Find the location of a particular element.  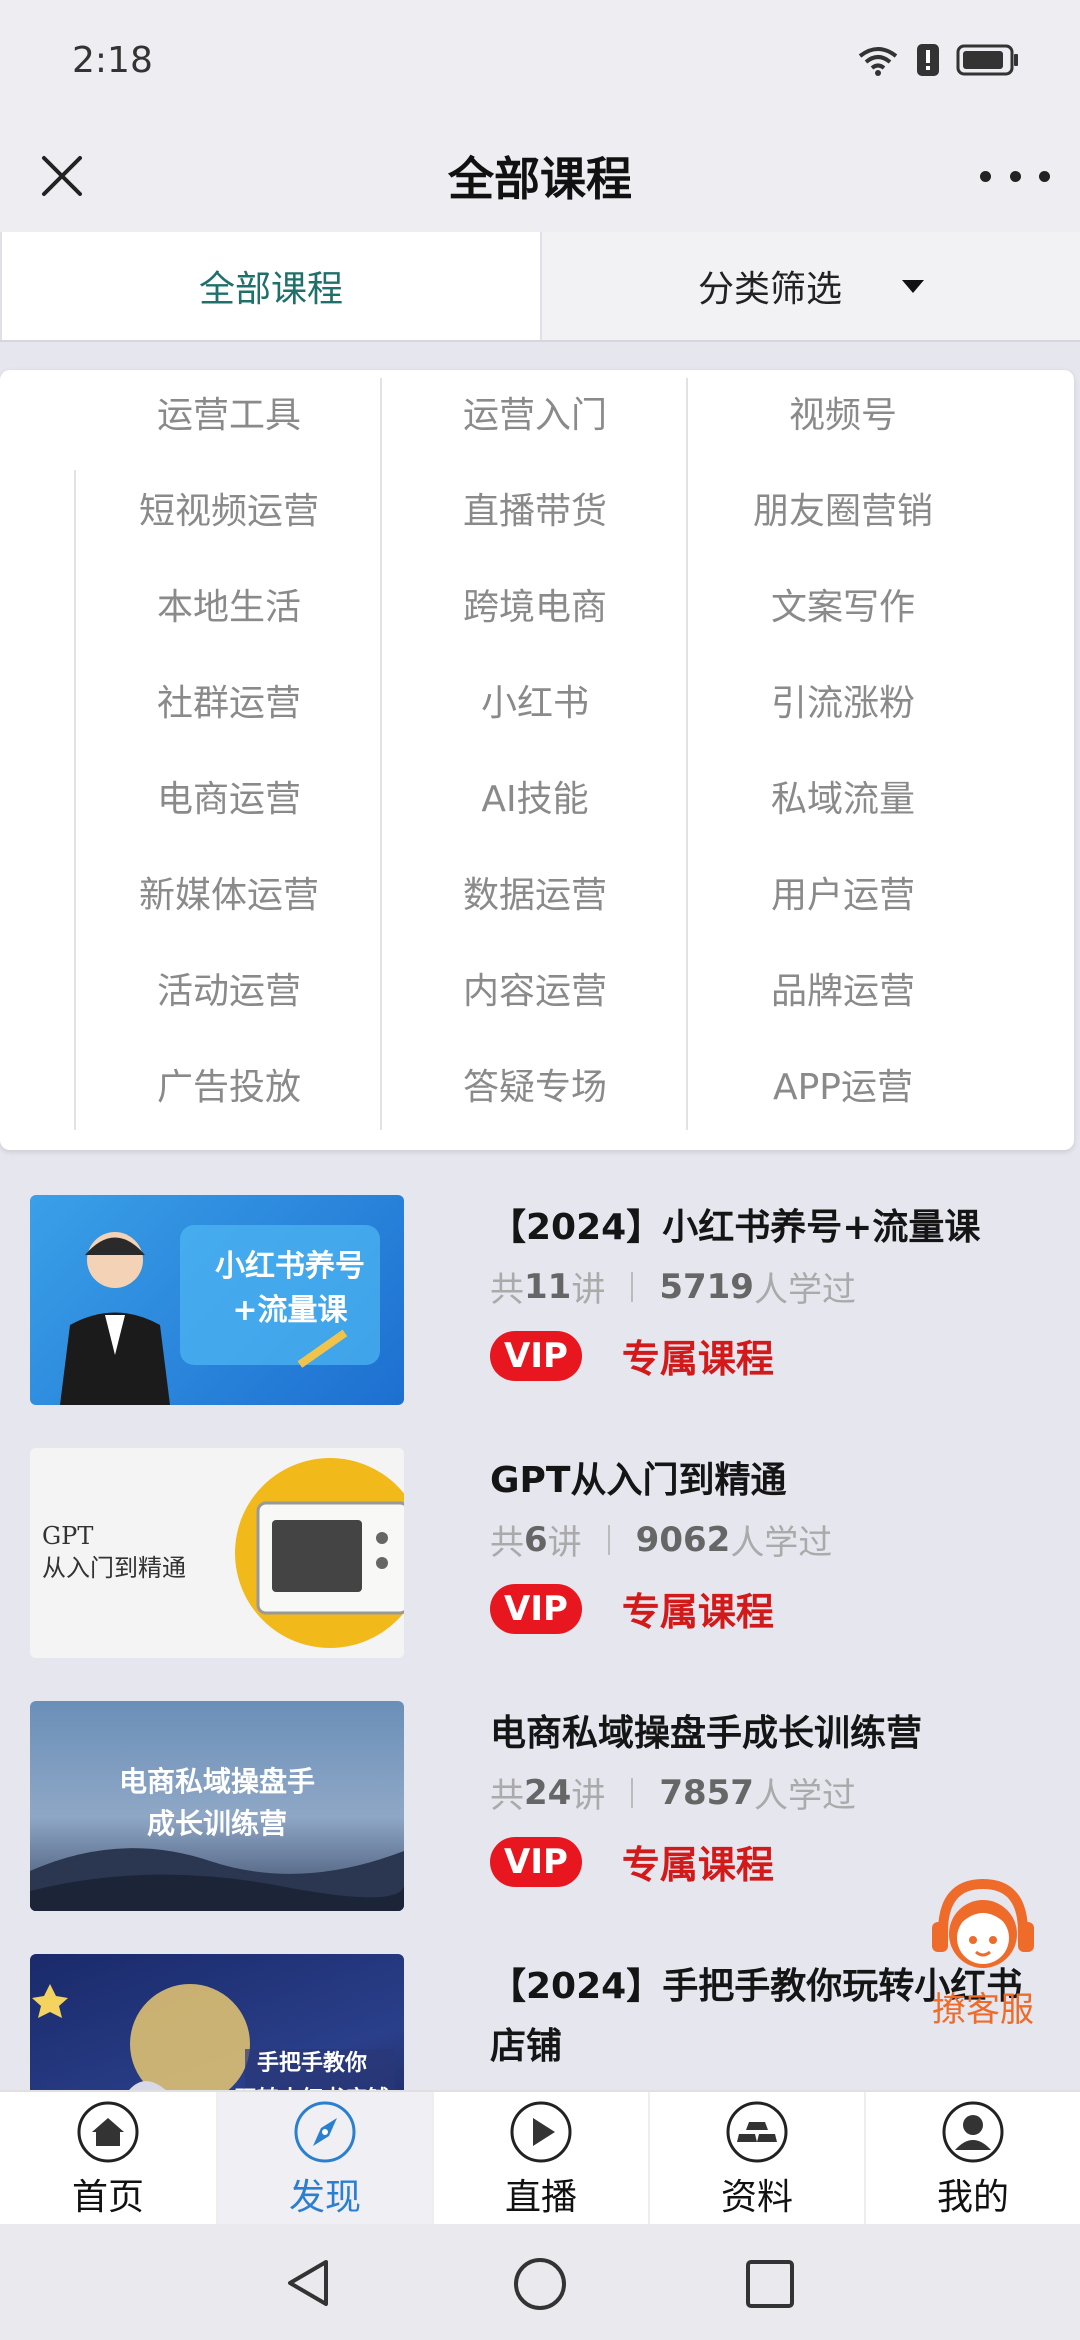

thumb-text: 从入门到精通 is located at coordinates (114, 1568).